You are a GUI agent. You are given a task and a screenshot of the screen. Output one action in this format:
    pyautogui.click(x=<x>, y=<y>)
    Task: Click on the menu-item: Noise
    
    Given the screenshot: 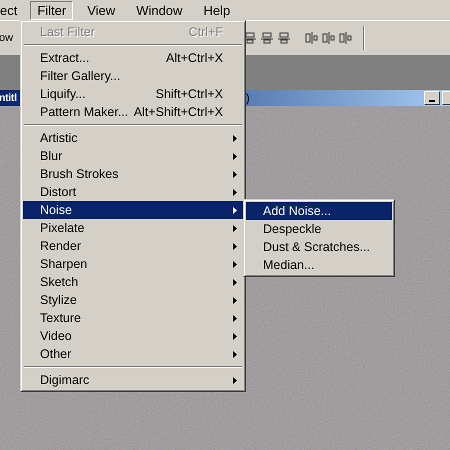 What is the action you would take?
    pyautogui.click(x=133, y=210)
    